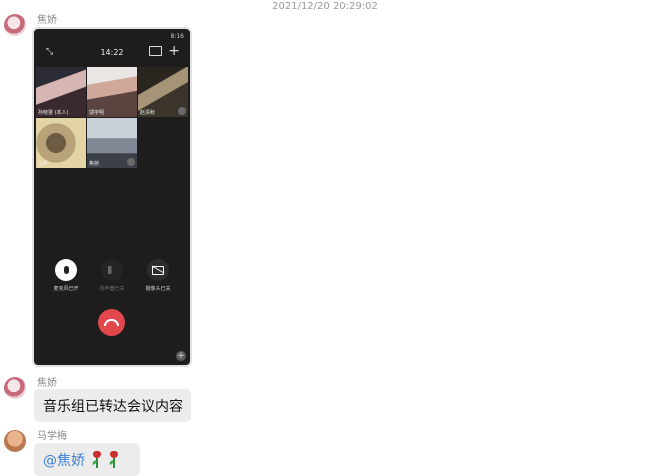  I want to click on speaker-control: 扬声器已关, so click(112, 275).